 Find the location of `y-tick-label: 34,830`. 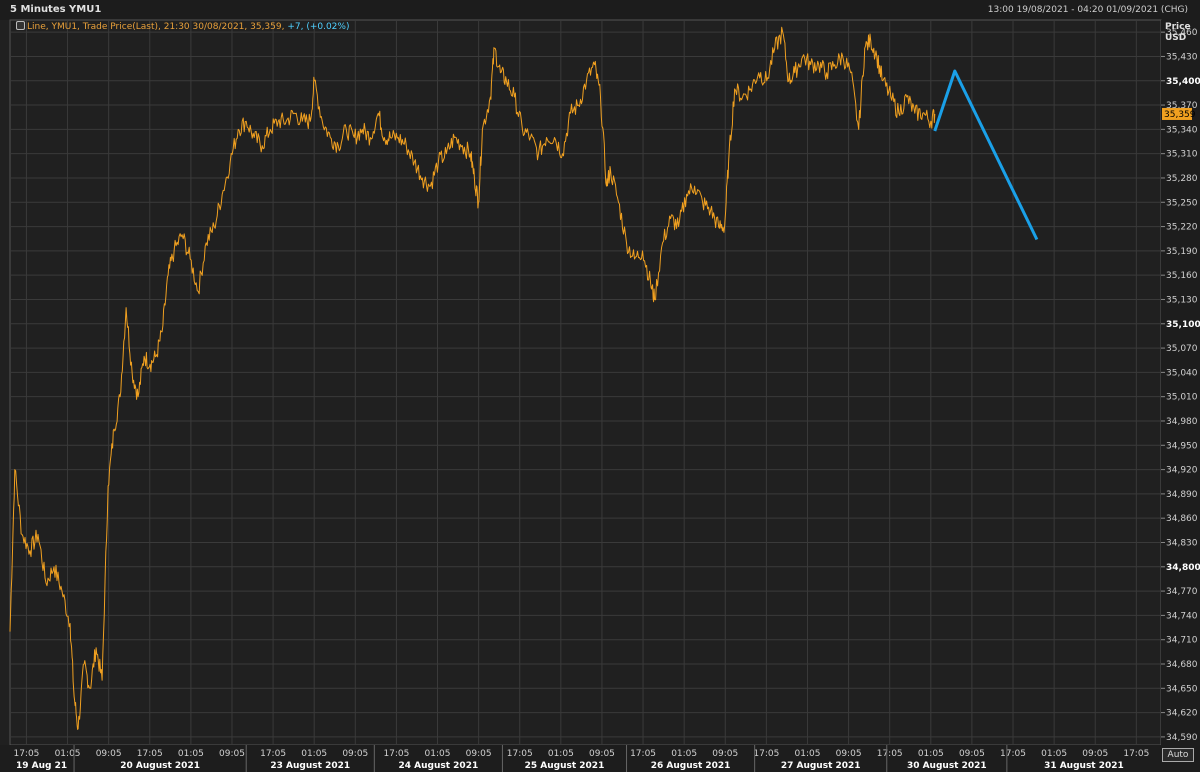

y-tick-label: 34,830 is located at coordinates (1182, 543).